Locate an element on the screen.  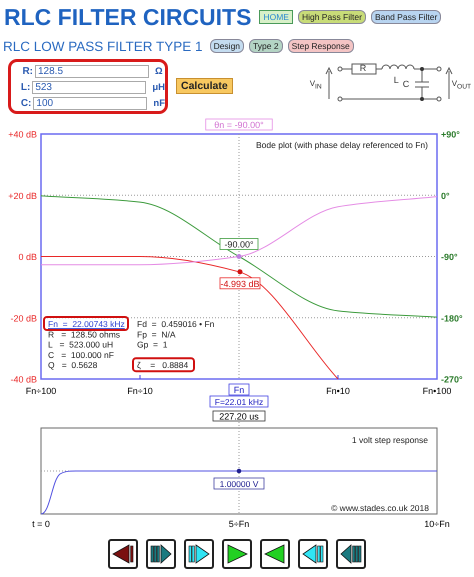
axis-label: -20 dB is located at coordinates (23, 318).